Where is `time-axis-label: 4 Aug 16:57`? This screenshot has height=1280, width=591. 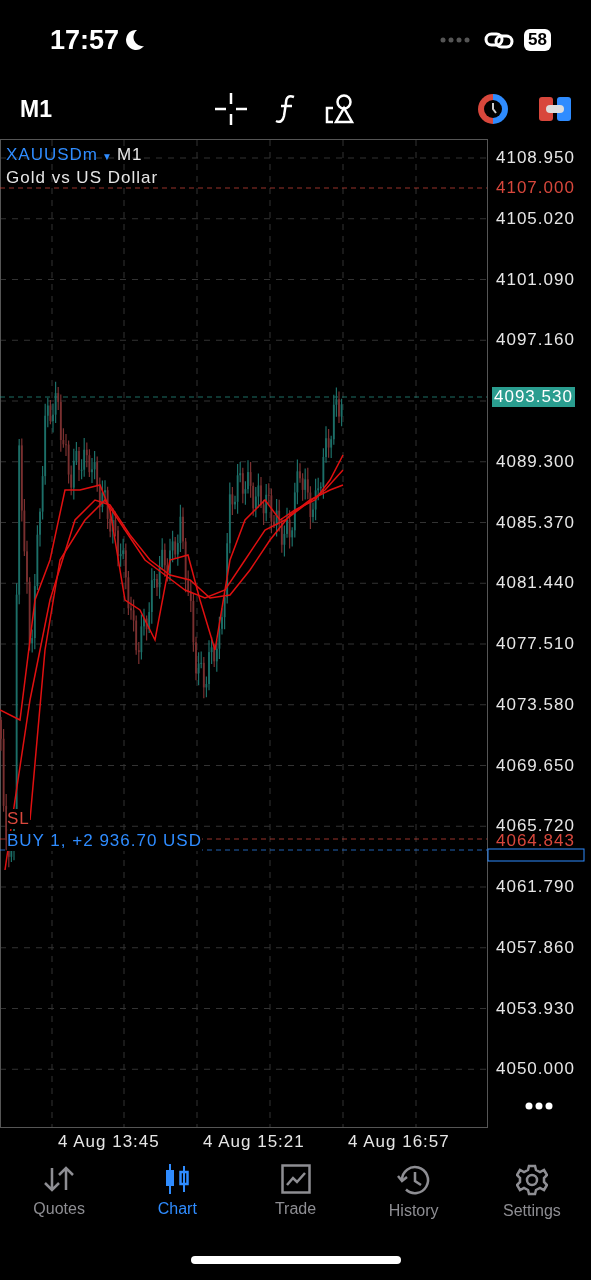
time-axis-label: 4 Aug 16:57 is located at coordinates (399, 1142).